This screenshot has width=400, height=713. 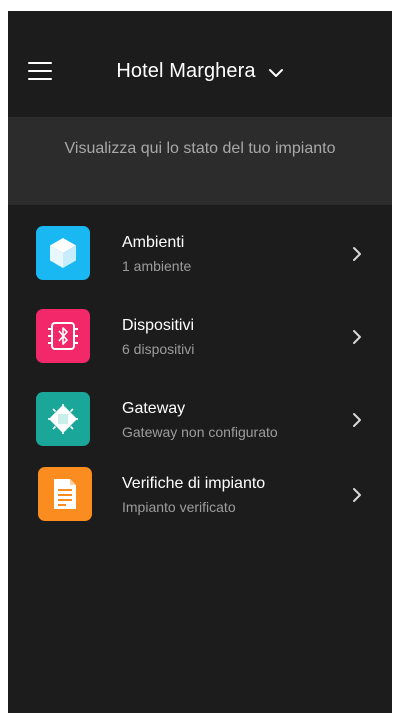 What do you see at coordinates (158, 325) in the screenshot?
I see `list-item-label: Dispositivi` at bounding box center [158, 325].